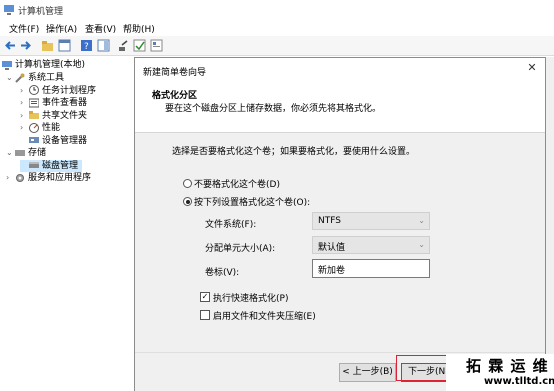 This screenshot has height=391, width=554. What do you see at coordinates (277, 10) in the screenshot?
I see `title-bar: 计算机管理` at bounding box center [277, 10].